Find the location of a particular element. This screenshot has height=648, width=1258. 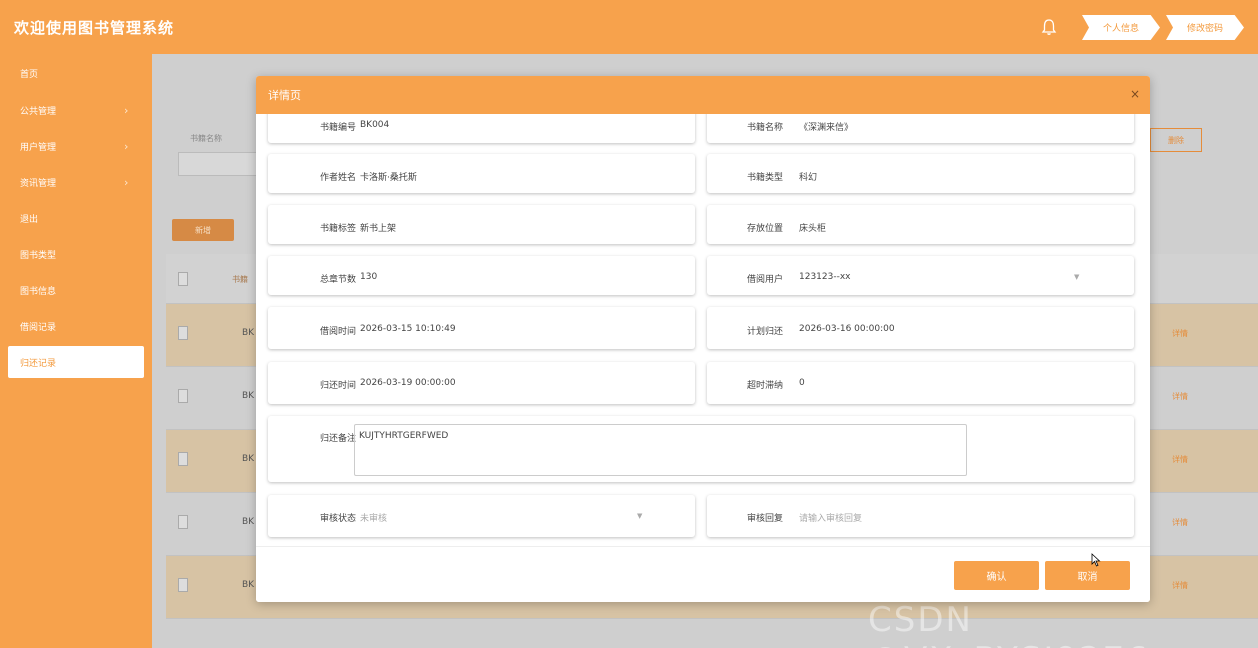

review-reply-input: 请输入审核回复 is located at coordinates (830, 517).